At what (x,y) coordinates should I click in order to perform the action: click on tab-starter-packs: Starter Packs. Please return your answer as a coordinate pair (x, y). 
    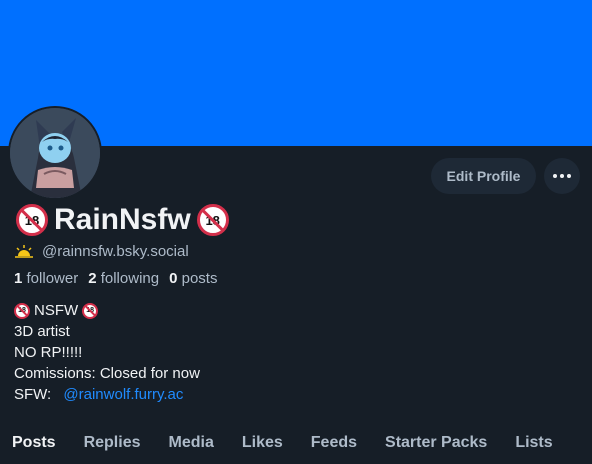
    Looking at the image, I should click on (436, 438).